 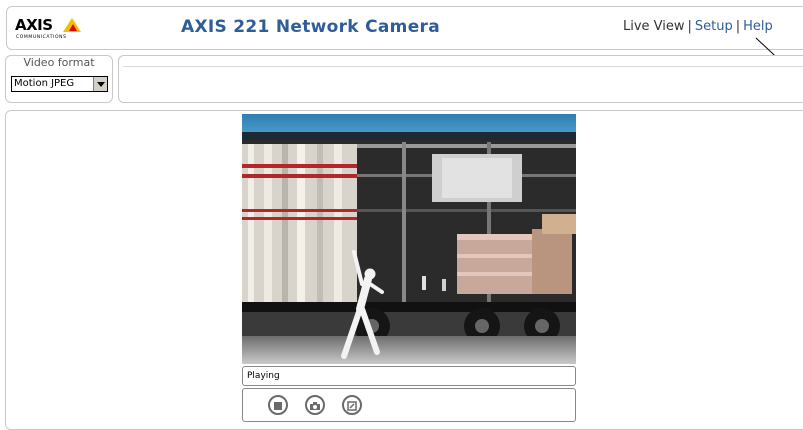 What do you see at coordinates (59, 62) in the screenshot?
I see `video-format-label: Video format` at bounding box center [59, 62].